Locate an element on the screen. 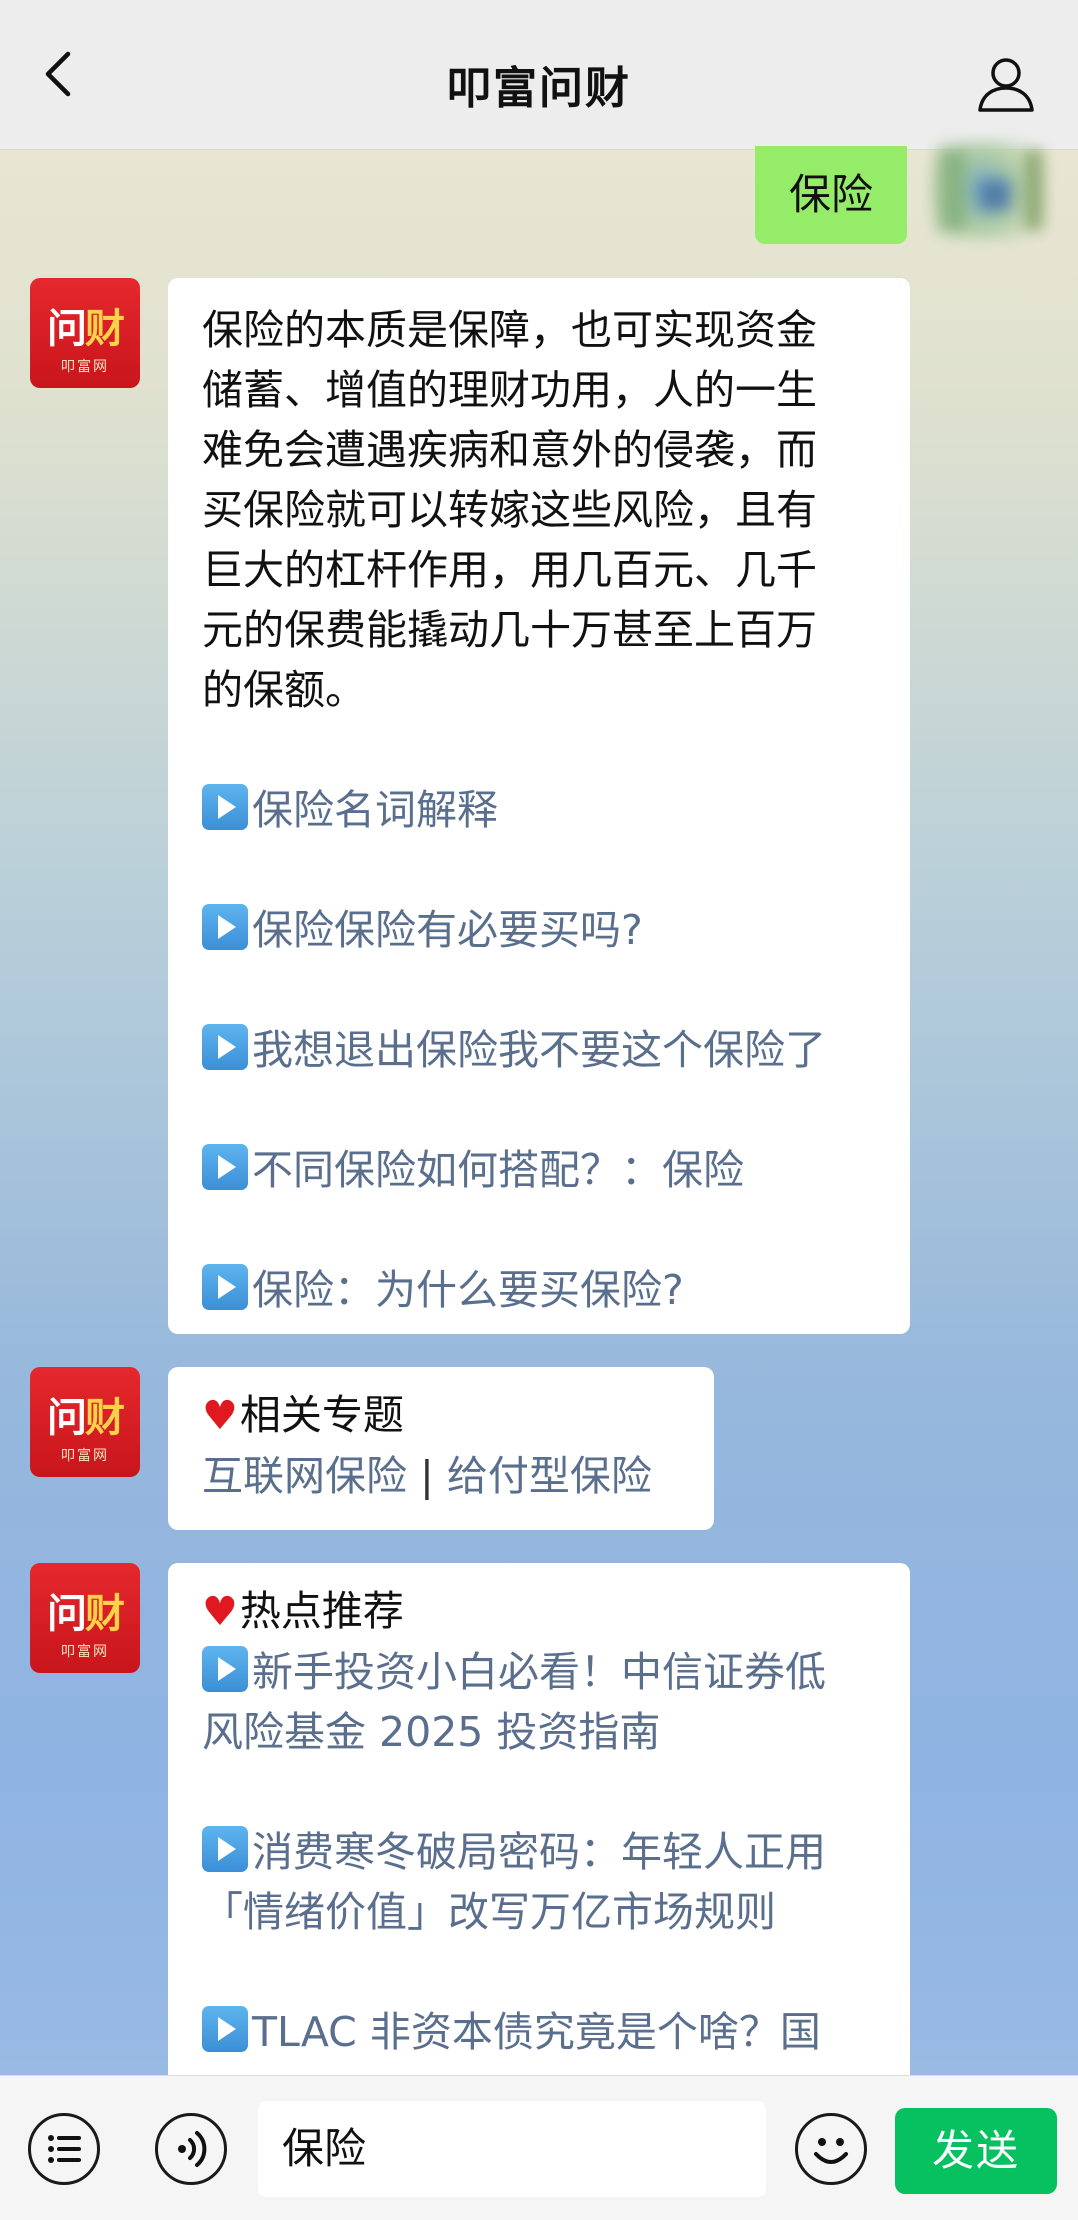  intro-line: 储蓄、增值的理财功用，人的一生 is located at coordinates (509, 390).